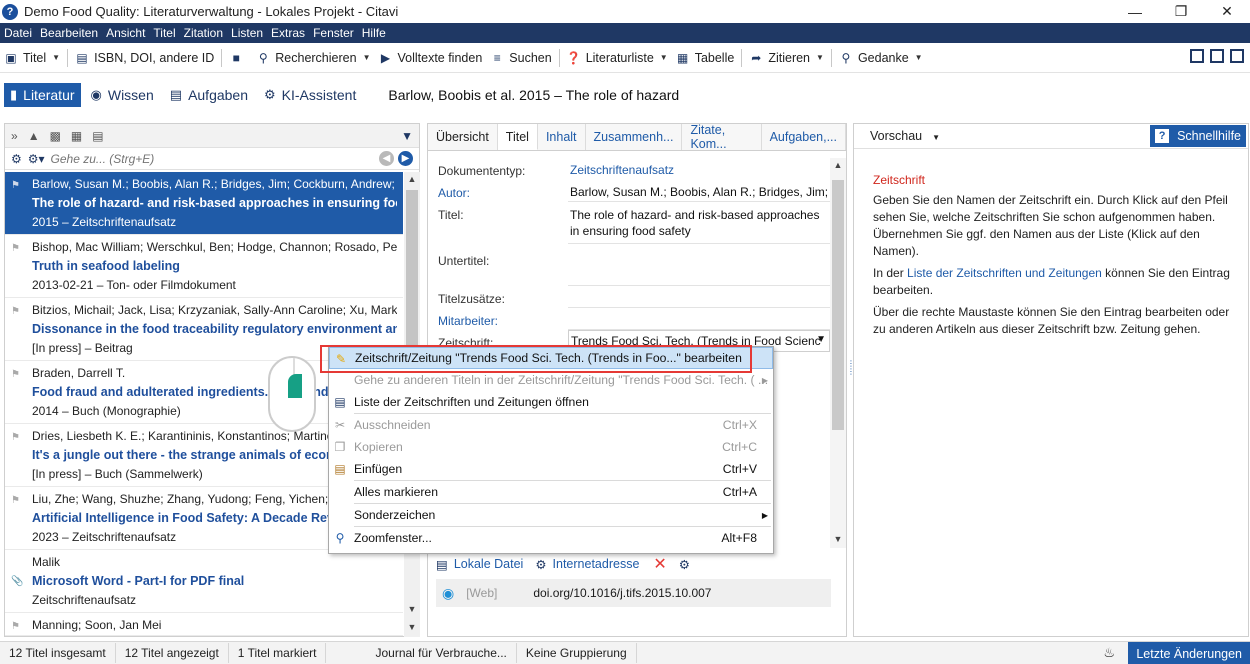 This screenshot has width=1250, height=664. Describe the element at coordinates (1181, 11) in the screenshot. I see `restore-button: ❐` at that location.